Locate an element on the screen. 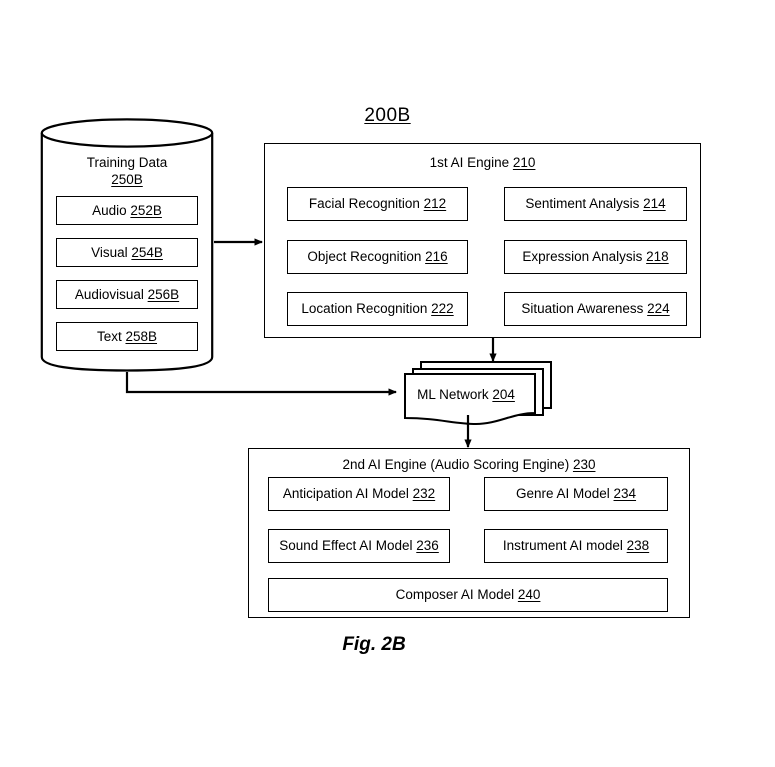  first-ai-engine-title-text: 1st AI Engine is located at coordinates (471, 162).